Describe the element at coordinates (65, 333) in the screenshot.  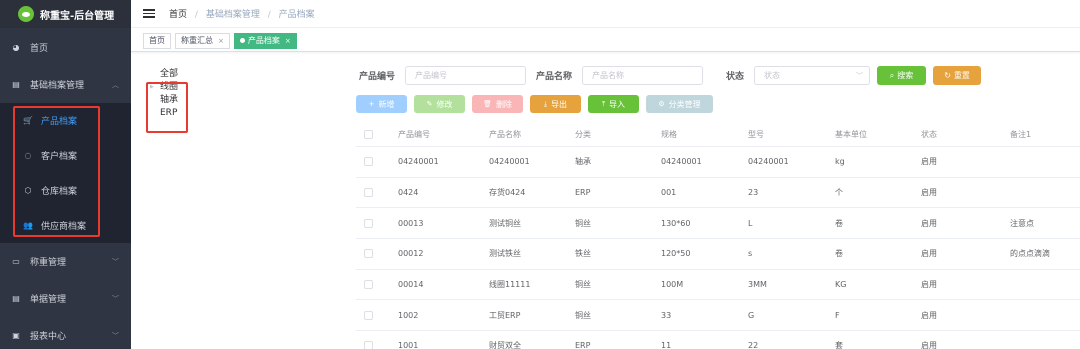
I see `sidebar-item-report: ▣ 报表中心 ﹀` at that location.